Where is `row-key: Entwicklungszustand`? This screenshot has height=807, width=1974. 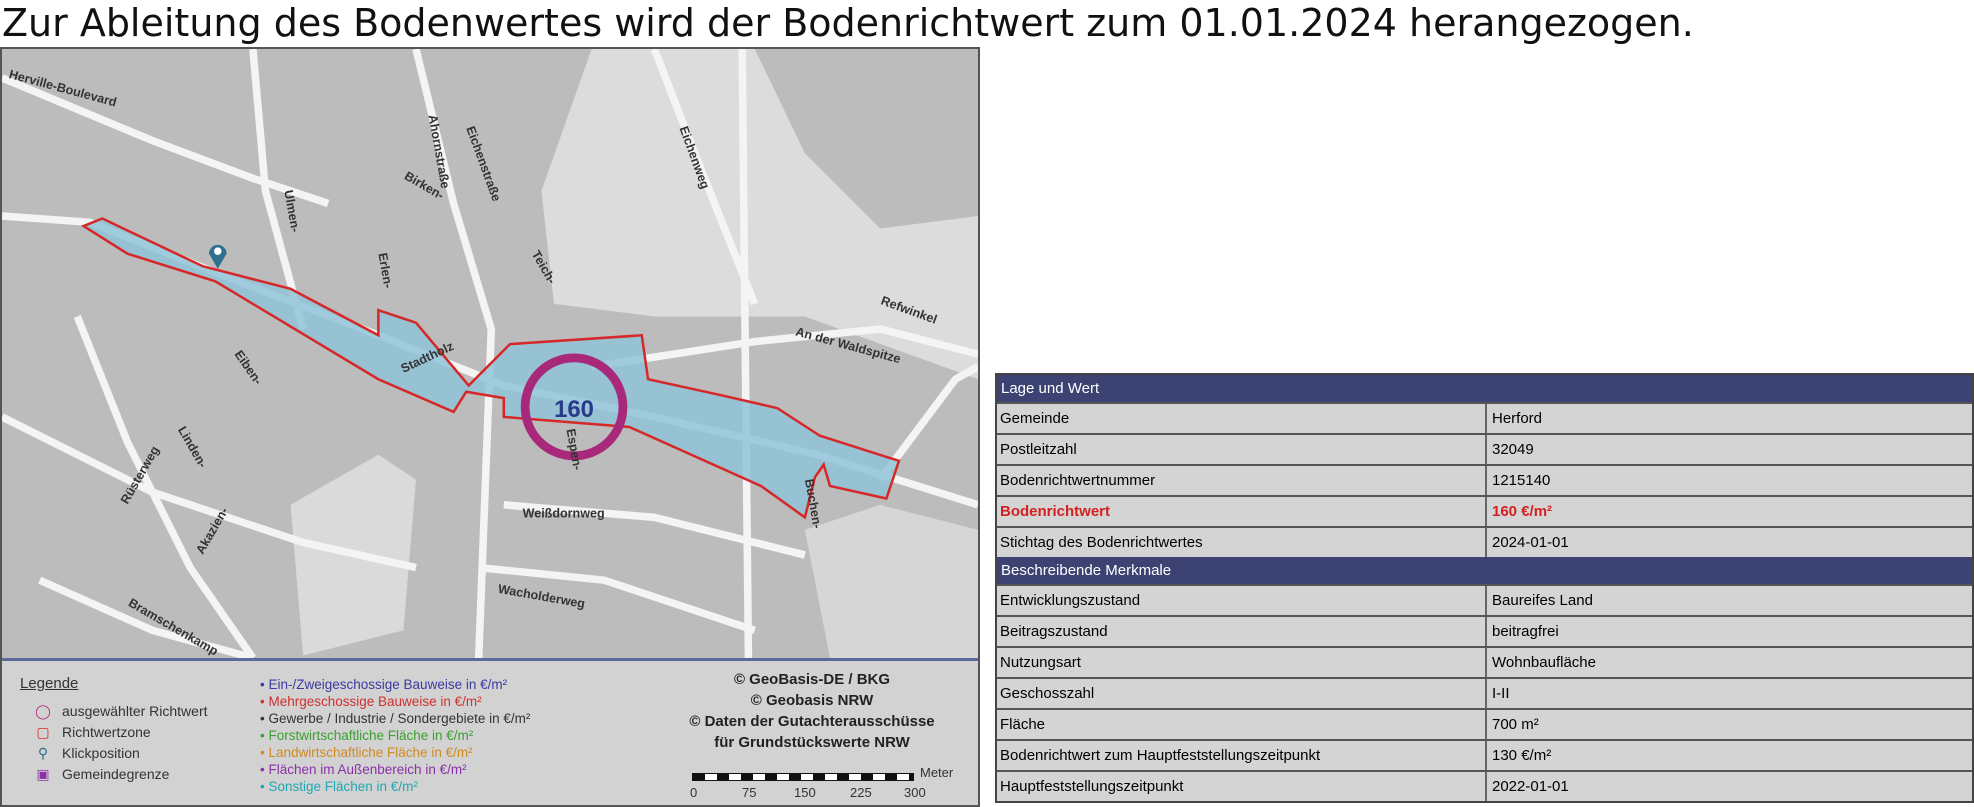
row-key: Entwicklungszustand is located at coordinates (1242, 600).